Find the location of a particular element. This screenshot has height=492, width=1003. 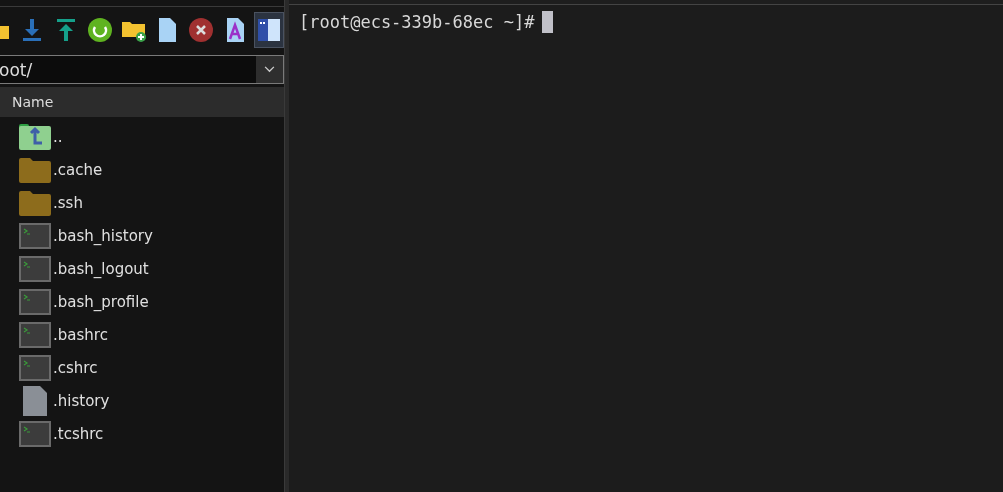

file-item: .bash_history is located at coordinates (142, 235).